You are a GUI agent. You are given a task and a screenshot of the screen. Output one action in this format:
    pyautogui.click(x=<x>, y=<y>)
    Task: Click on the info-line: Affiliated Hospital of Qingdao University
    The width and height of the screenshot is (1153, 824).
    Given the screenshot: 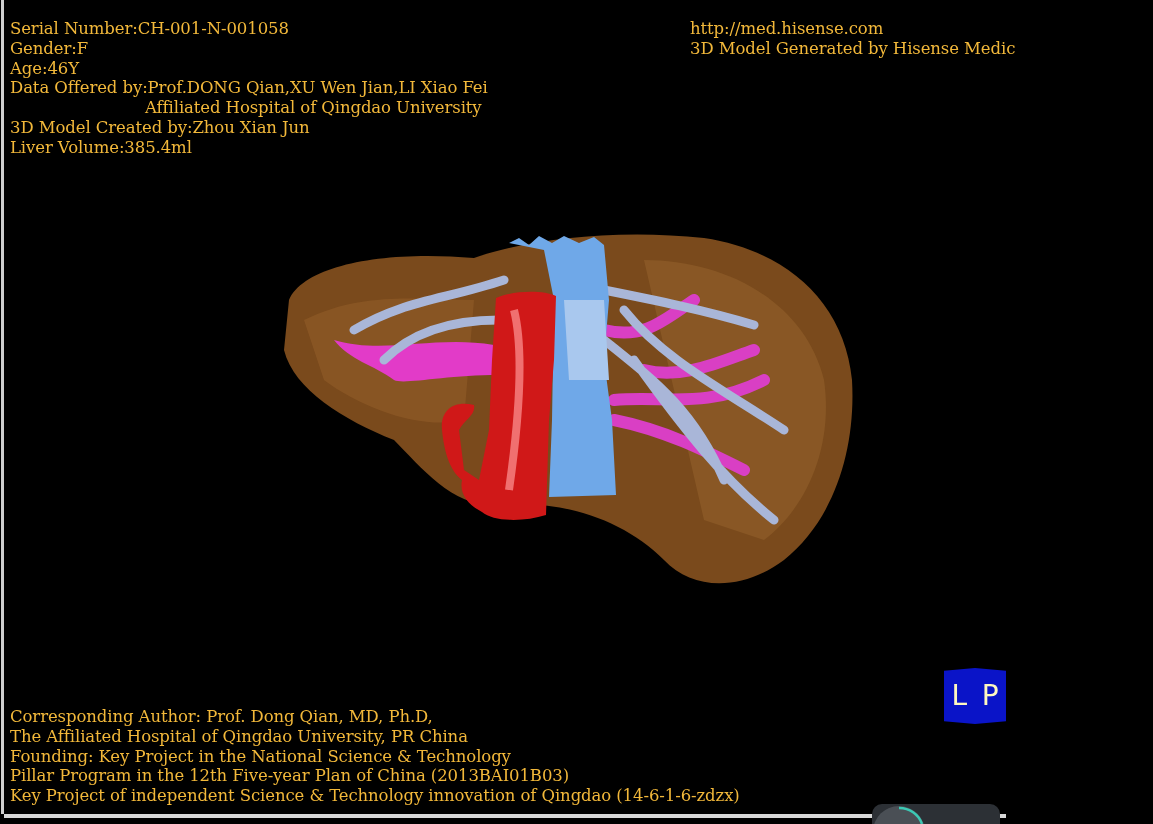 What is the action you would take?
    pyautogui.click(x=313, y=108)
    